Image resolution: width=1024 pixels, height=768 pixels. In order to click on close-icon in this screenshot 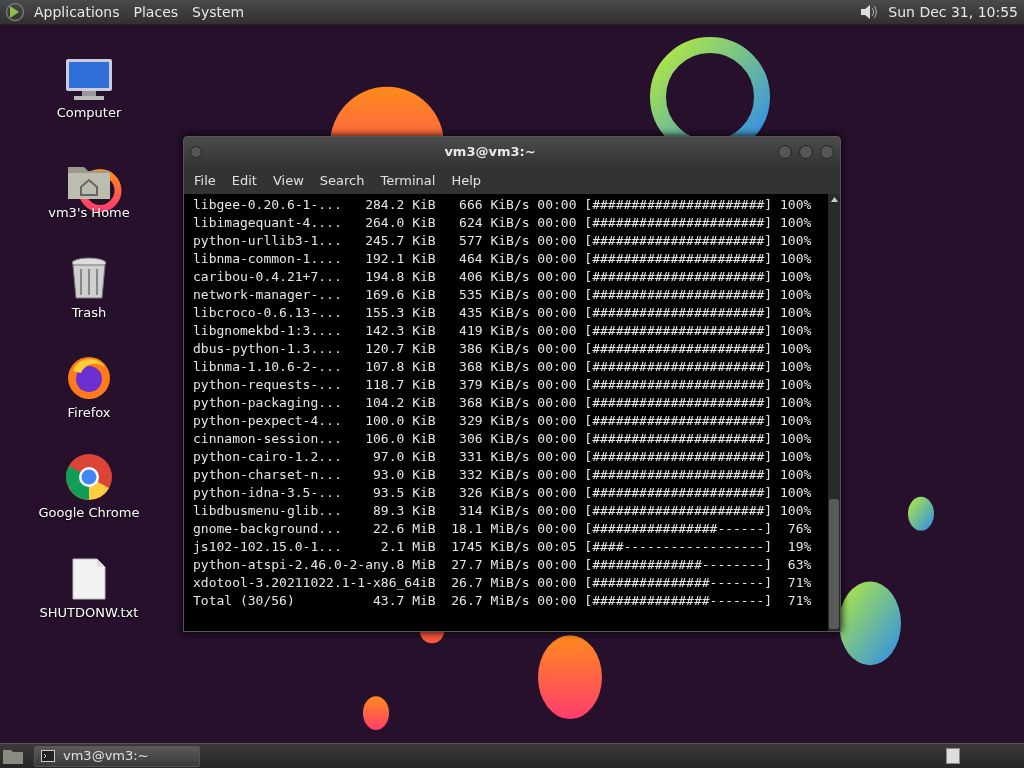, I will do `click(827, 152)`.